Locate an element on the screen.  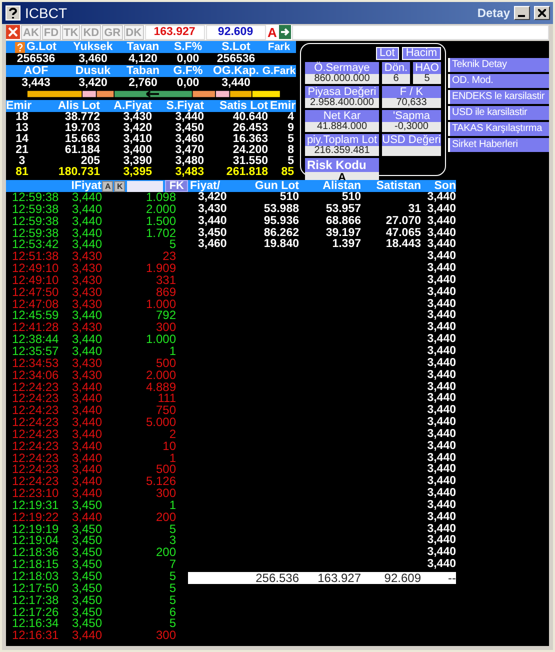
trade-time: 12:38:44 is located at coordinates (35, 340).